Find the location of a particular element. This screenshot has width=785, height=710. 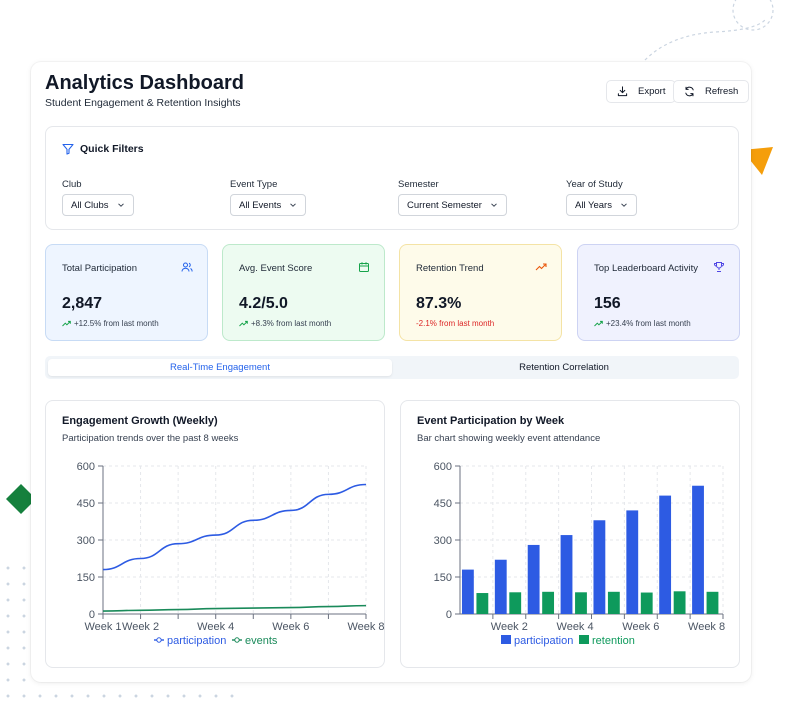

quick-filters-heading: Quick Filters is located at coordinates (103, 149).